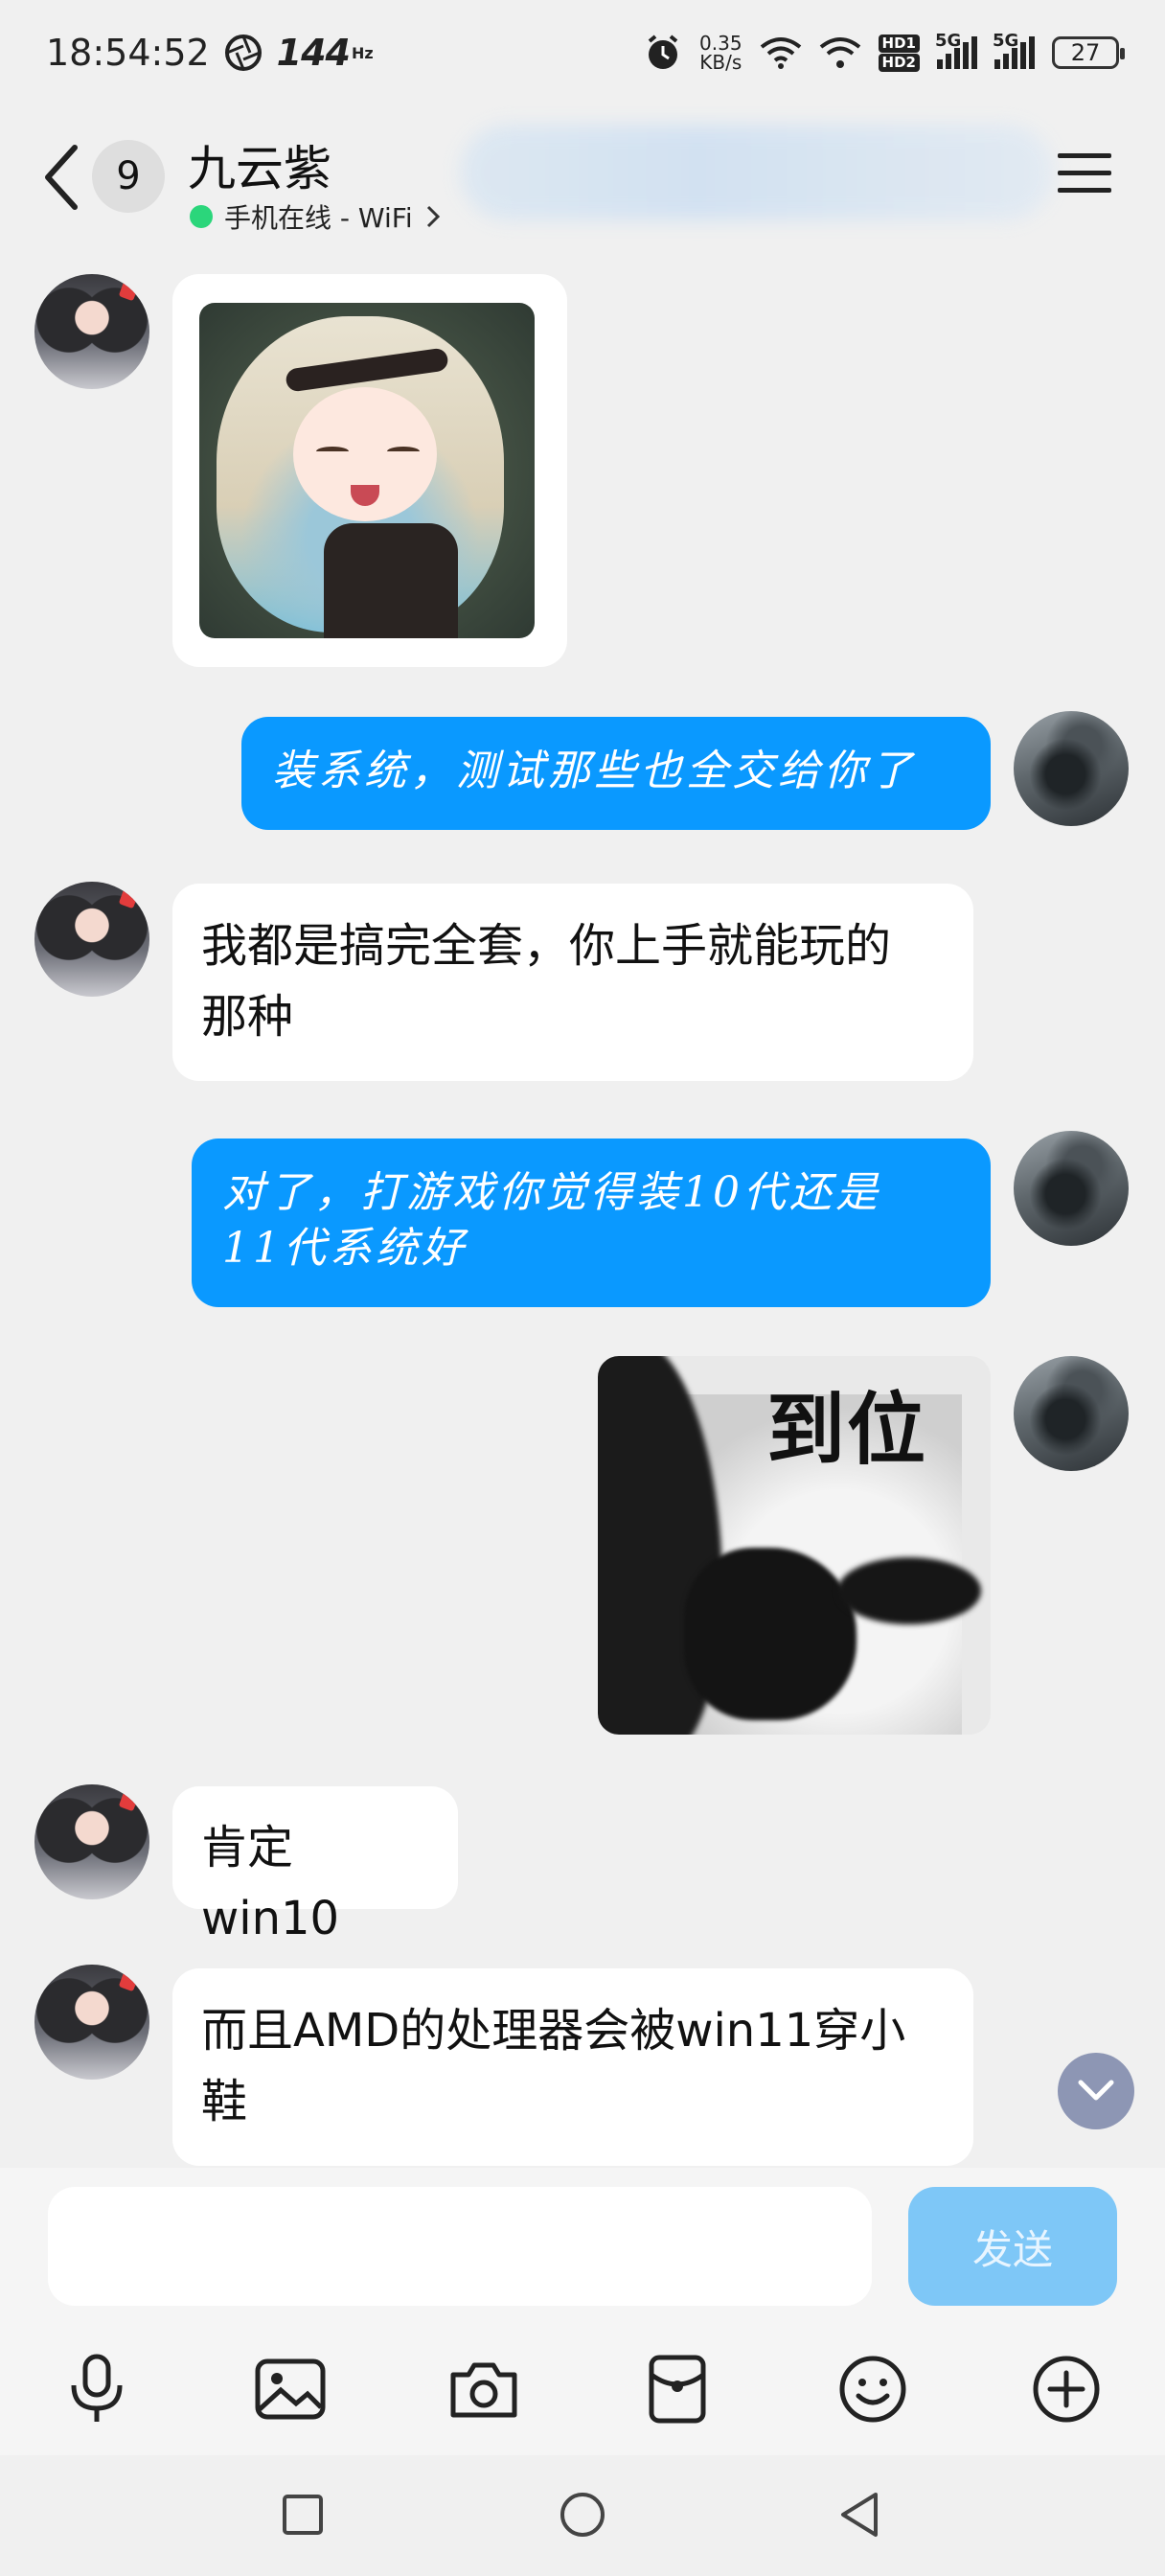  I want to click on recent-apps-button, so click(302, 2514).